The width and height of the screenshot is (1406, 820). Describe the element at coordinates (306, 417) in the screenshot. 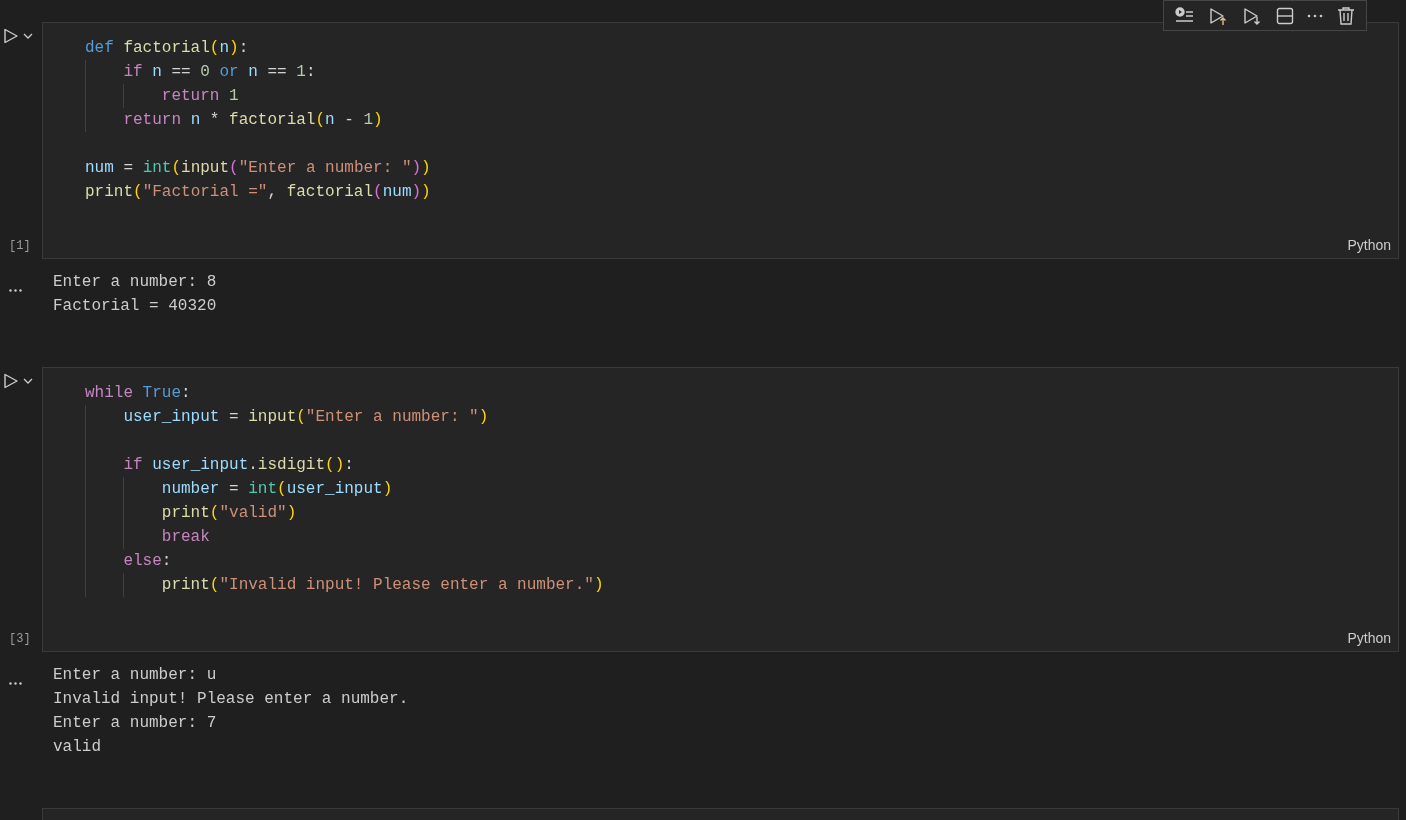

I see `code-line: user_input = input("Enter a number: ")` at that location.